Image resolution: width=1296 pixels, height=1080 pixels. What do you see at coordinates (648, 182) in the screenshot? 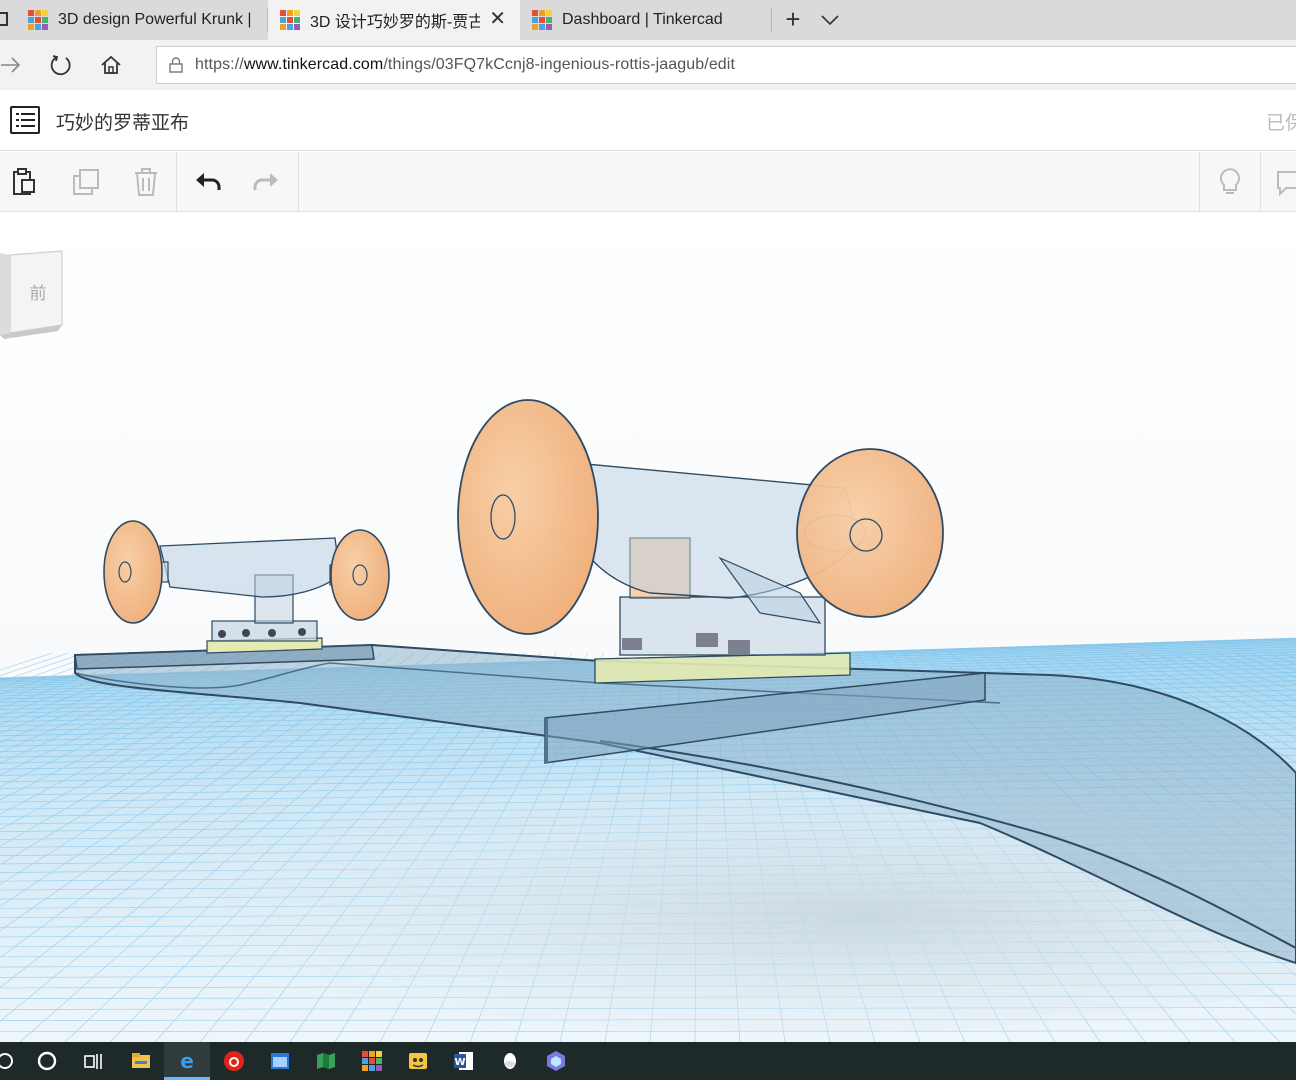
I see `edit-toolbar` at bounding box center [648, 182].